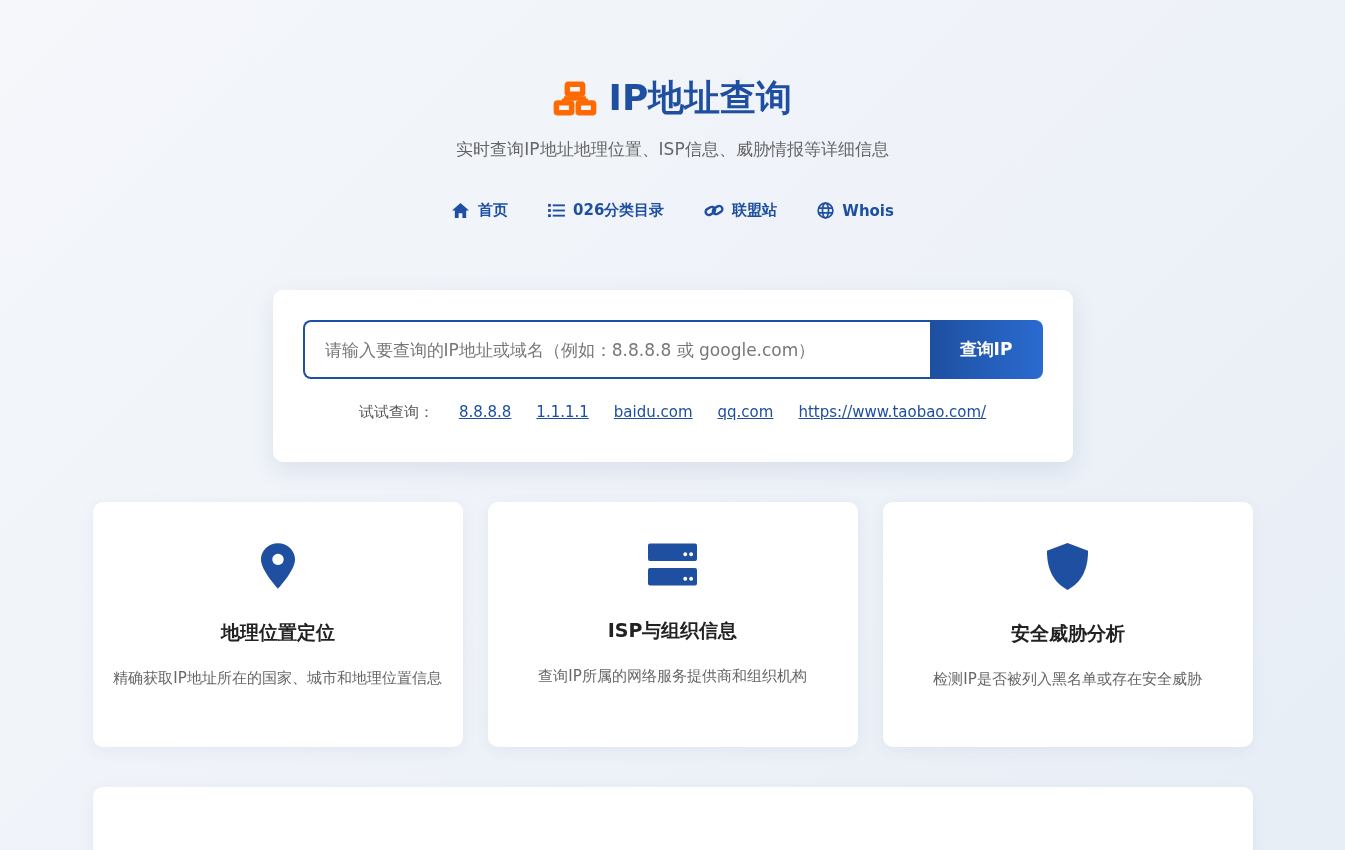 The image size is (1345, 850). I want to click on globe-icon, so click(826, 210).